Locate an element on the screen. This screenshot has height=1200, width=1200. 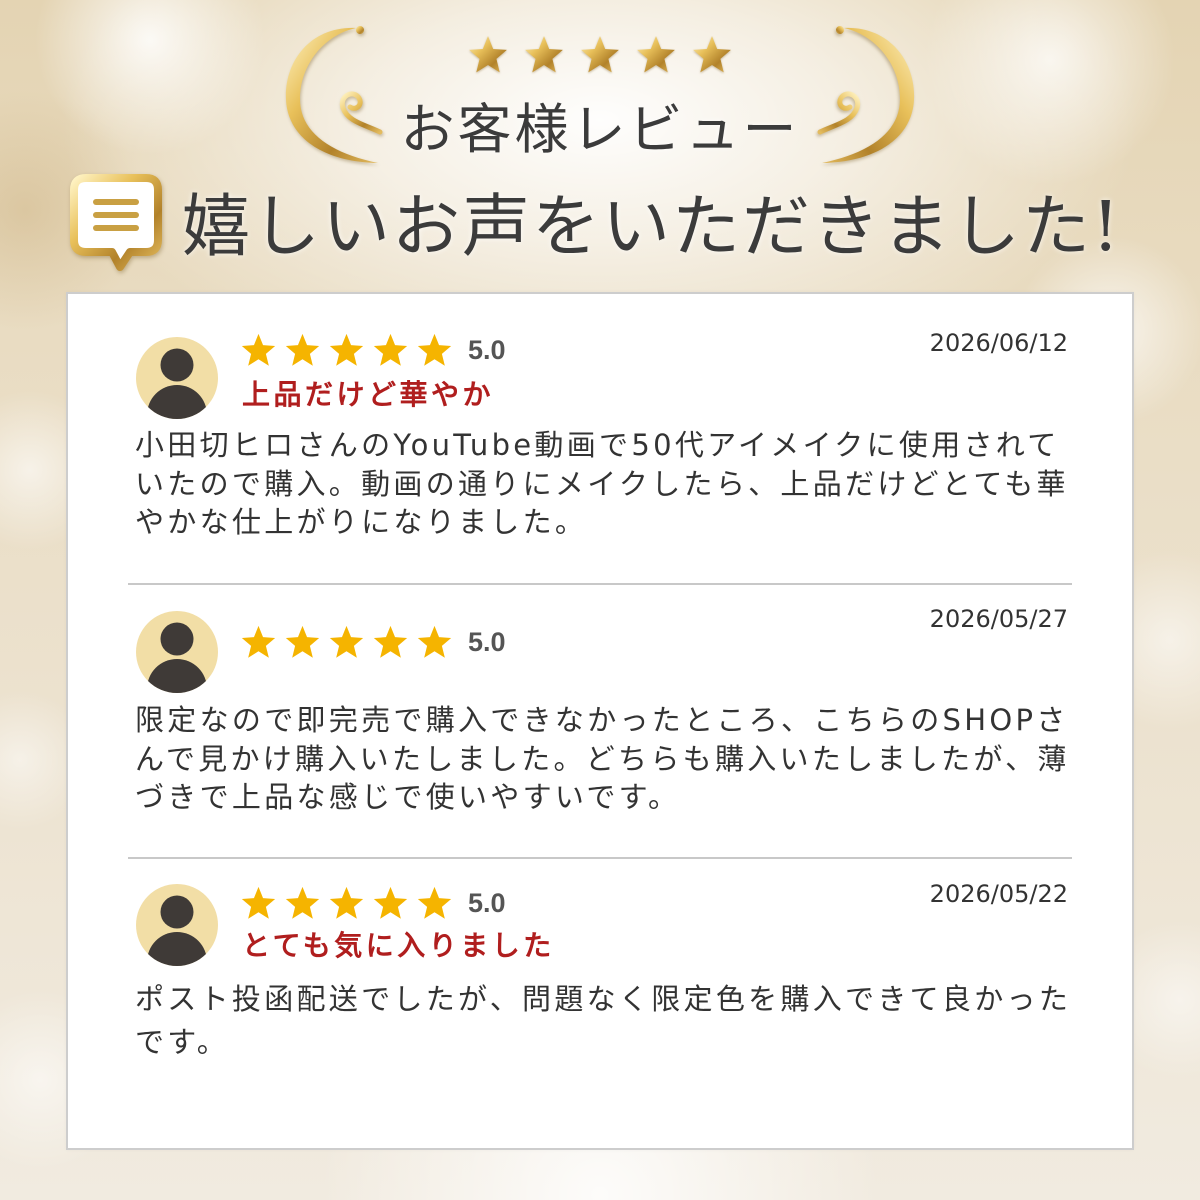
review-text-line: づきで上品な感じで使いやすいです。 is located at coordinates (408, 797).